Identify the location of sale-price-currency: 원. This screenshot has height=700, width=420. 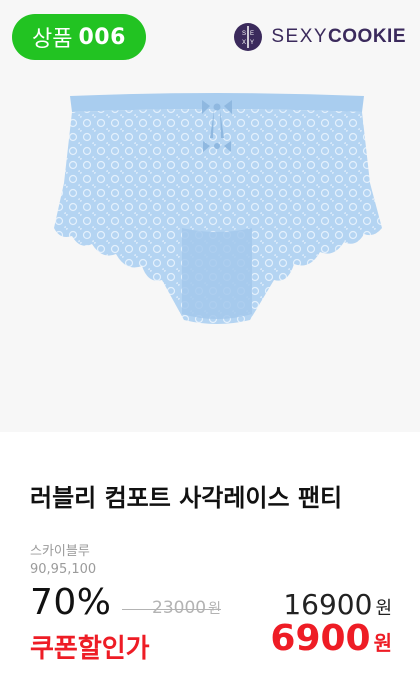
(383, 608).